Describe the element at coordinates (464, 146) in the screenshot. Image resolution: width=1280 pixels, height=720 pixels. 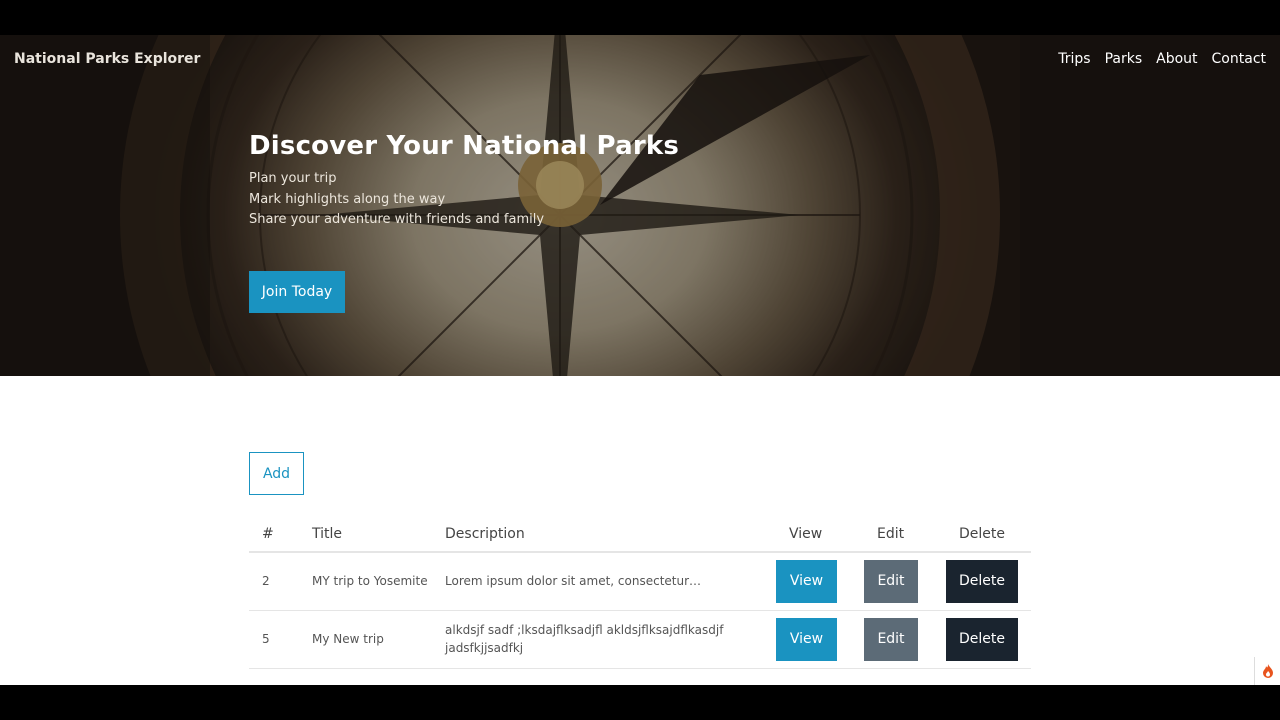
I see `hero-title: Discover Your National Parks` at that location.